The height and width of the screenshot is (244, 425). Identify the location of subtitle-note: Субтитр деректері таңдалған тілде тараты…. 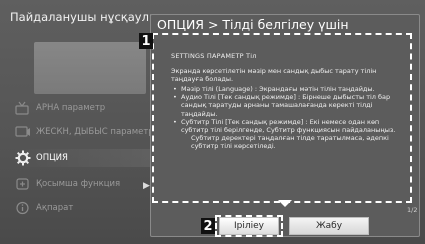
(290, 141).